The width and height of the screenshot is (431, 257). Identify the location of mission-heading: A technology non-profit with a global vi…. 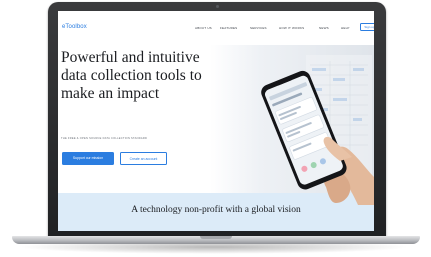
(216, 210).